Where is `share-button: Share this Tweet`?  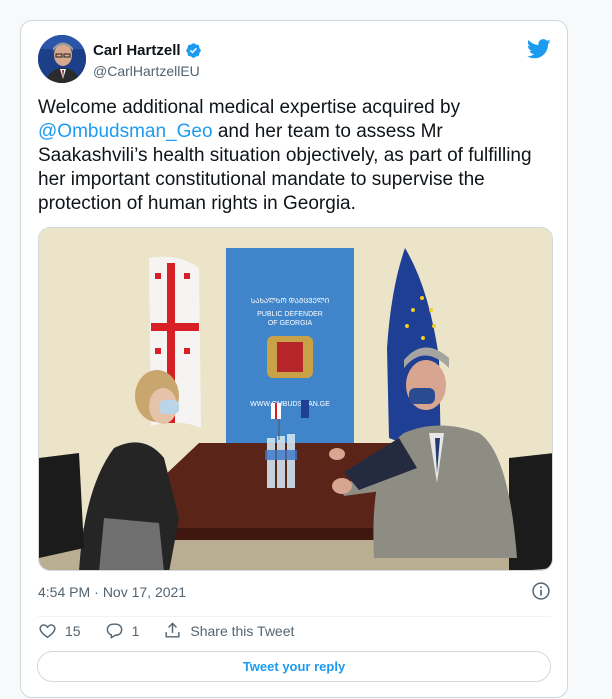 share-button: Share this Tweet is located at coordinates (228, 630).